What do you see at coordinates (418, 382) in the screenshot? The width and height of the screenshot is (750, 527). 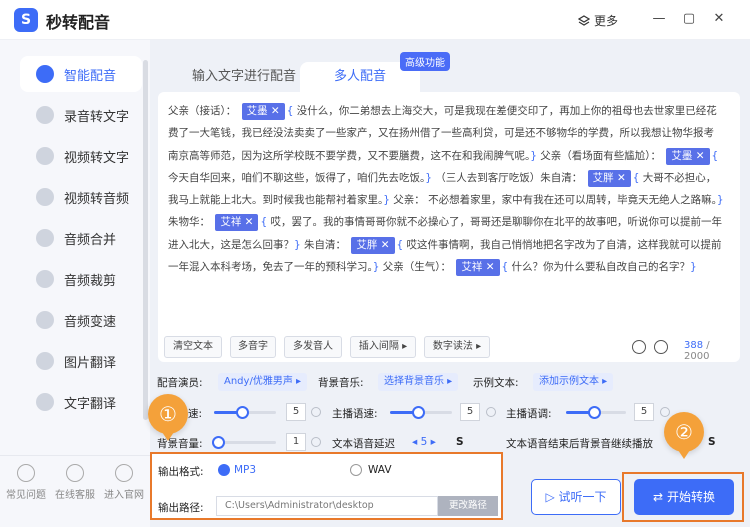 I see `bgm-select: 选择背景音乐 ▸` at bounding box center [418, 382].